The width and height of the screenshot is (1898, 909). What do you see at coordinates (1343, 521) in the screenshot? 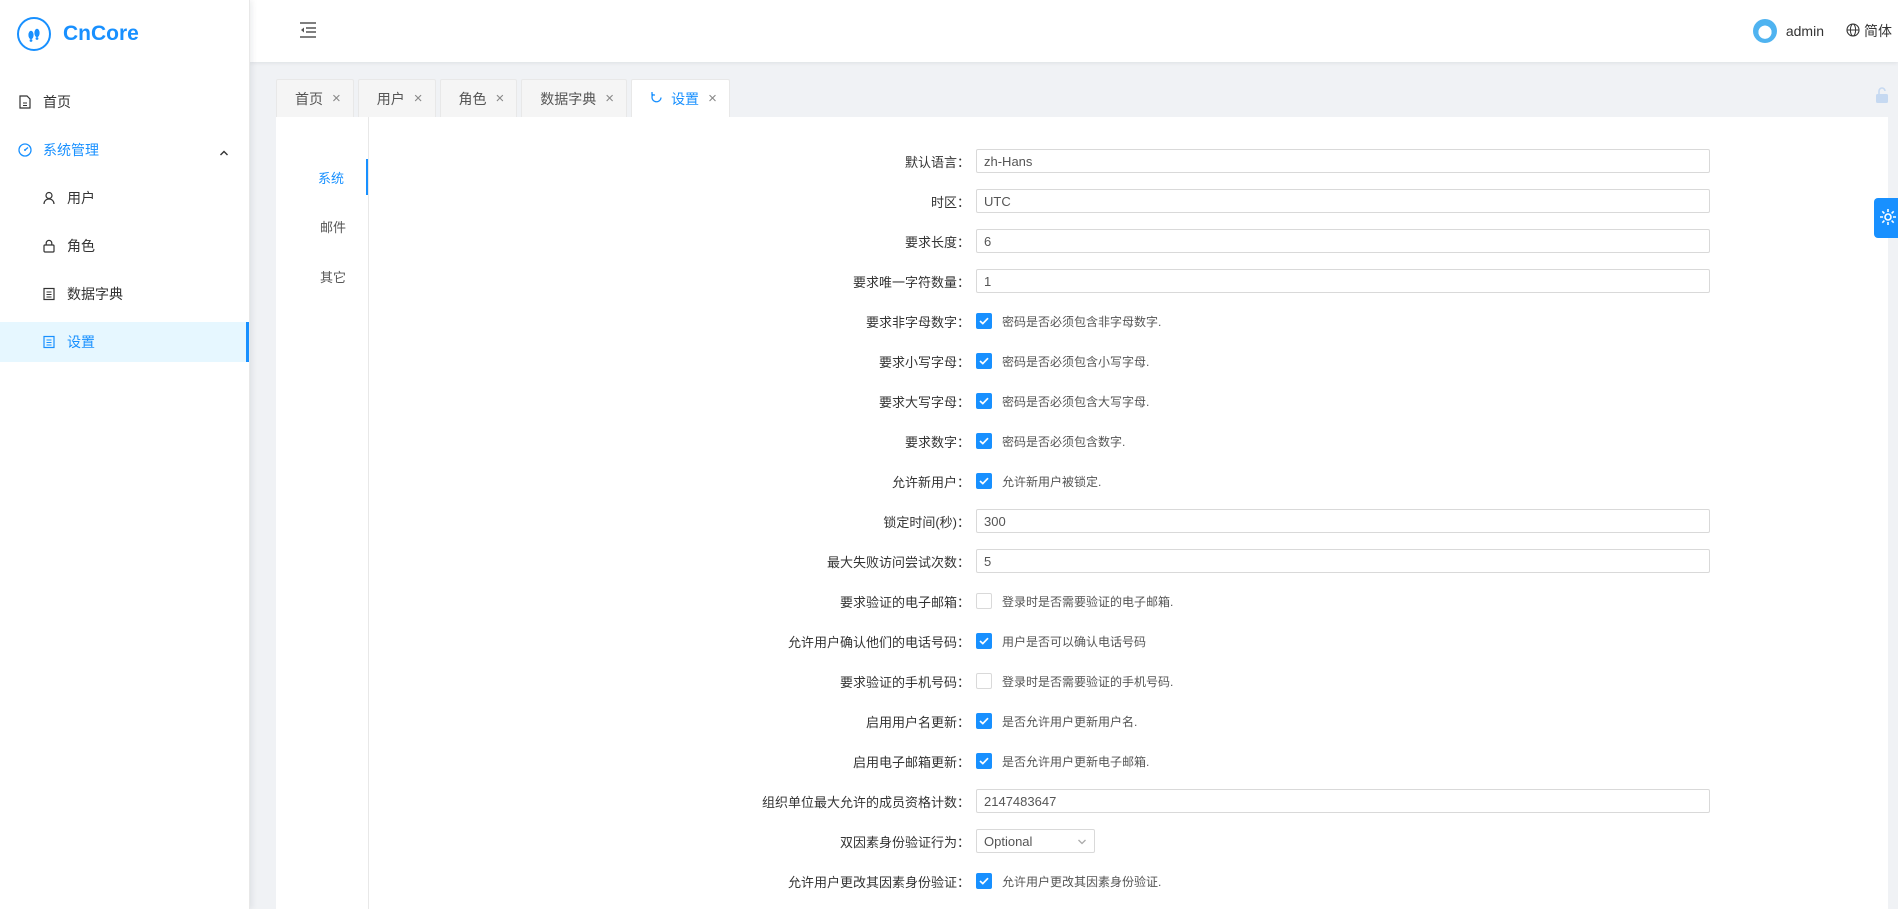
I see `lockout-duration-input` at bounding box center [1343, 521].